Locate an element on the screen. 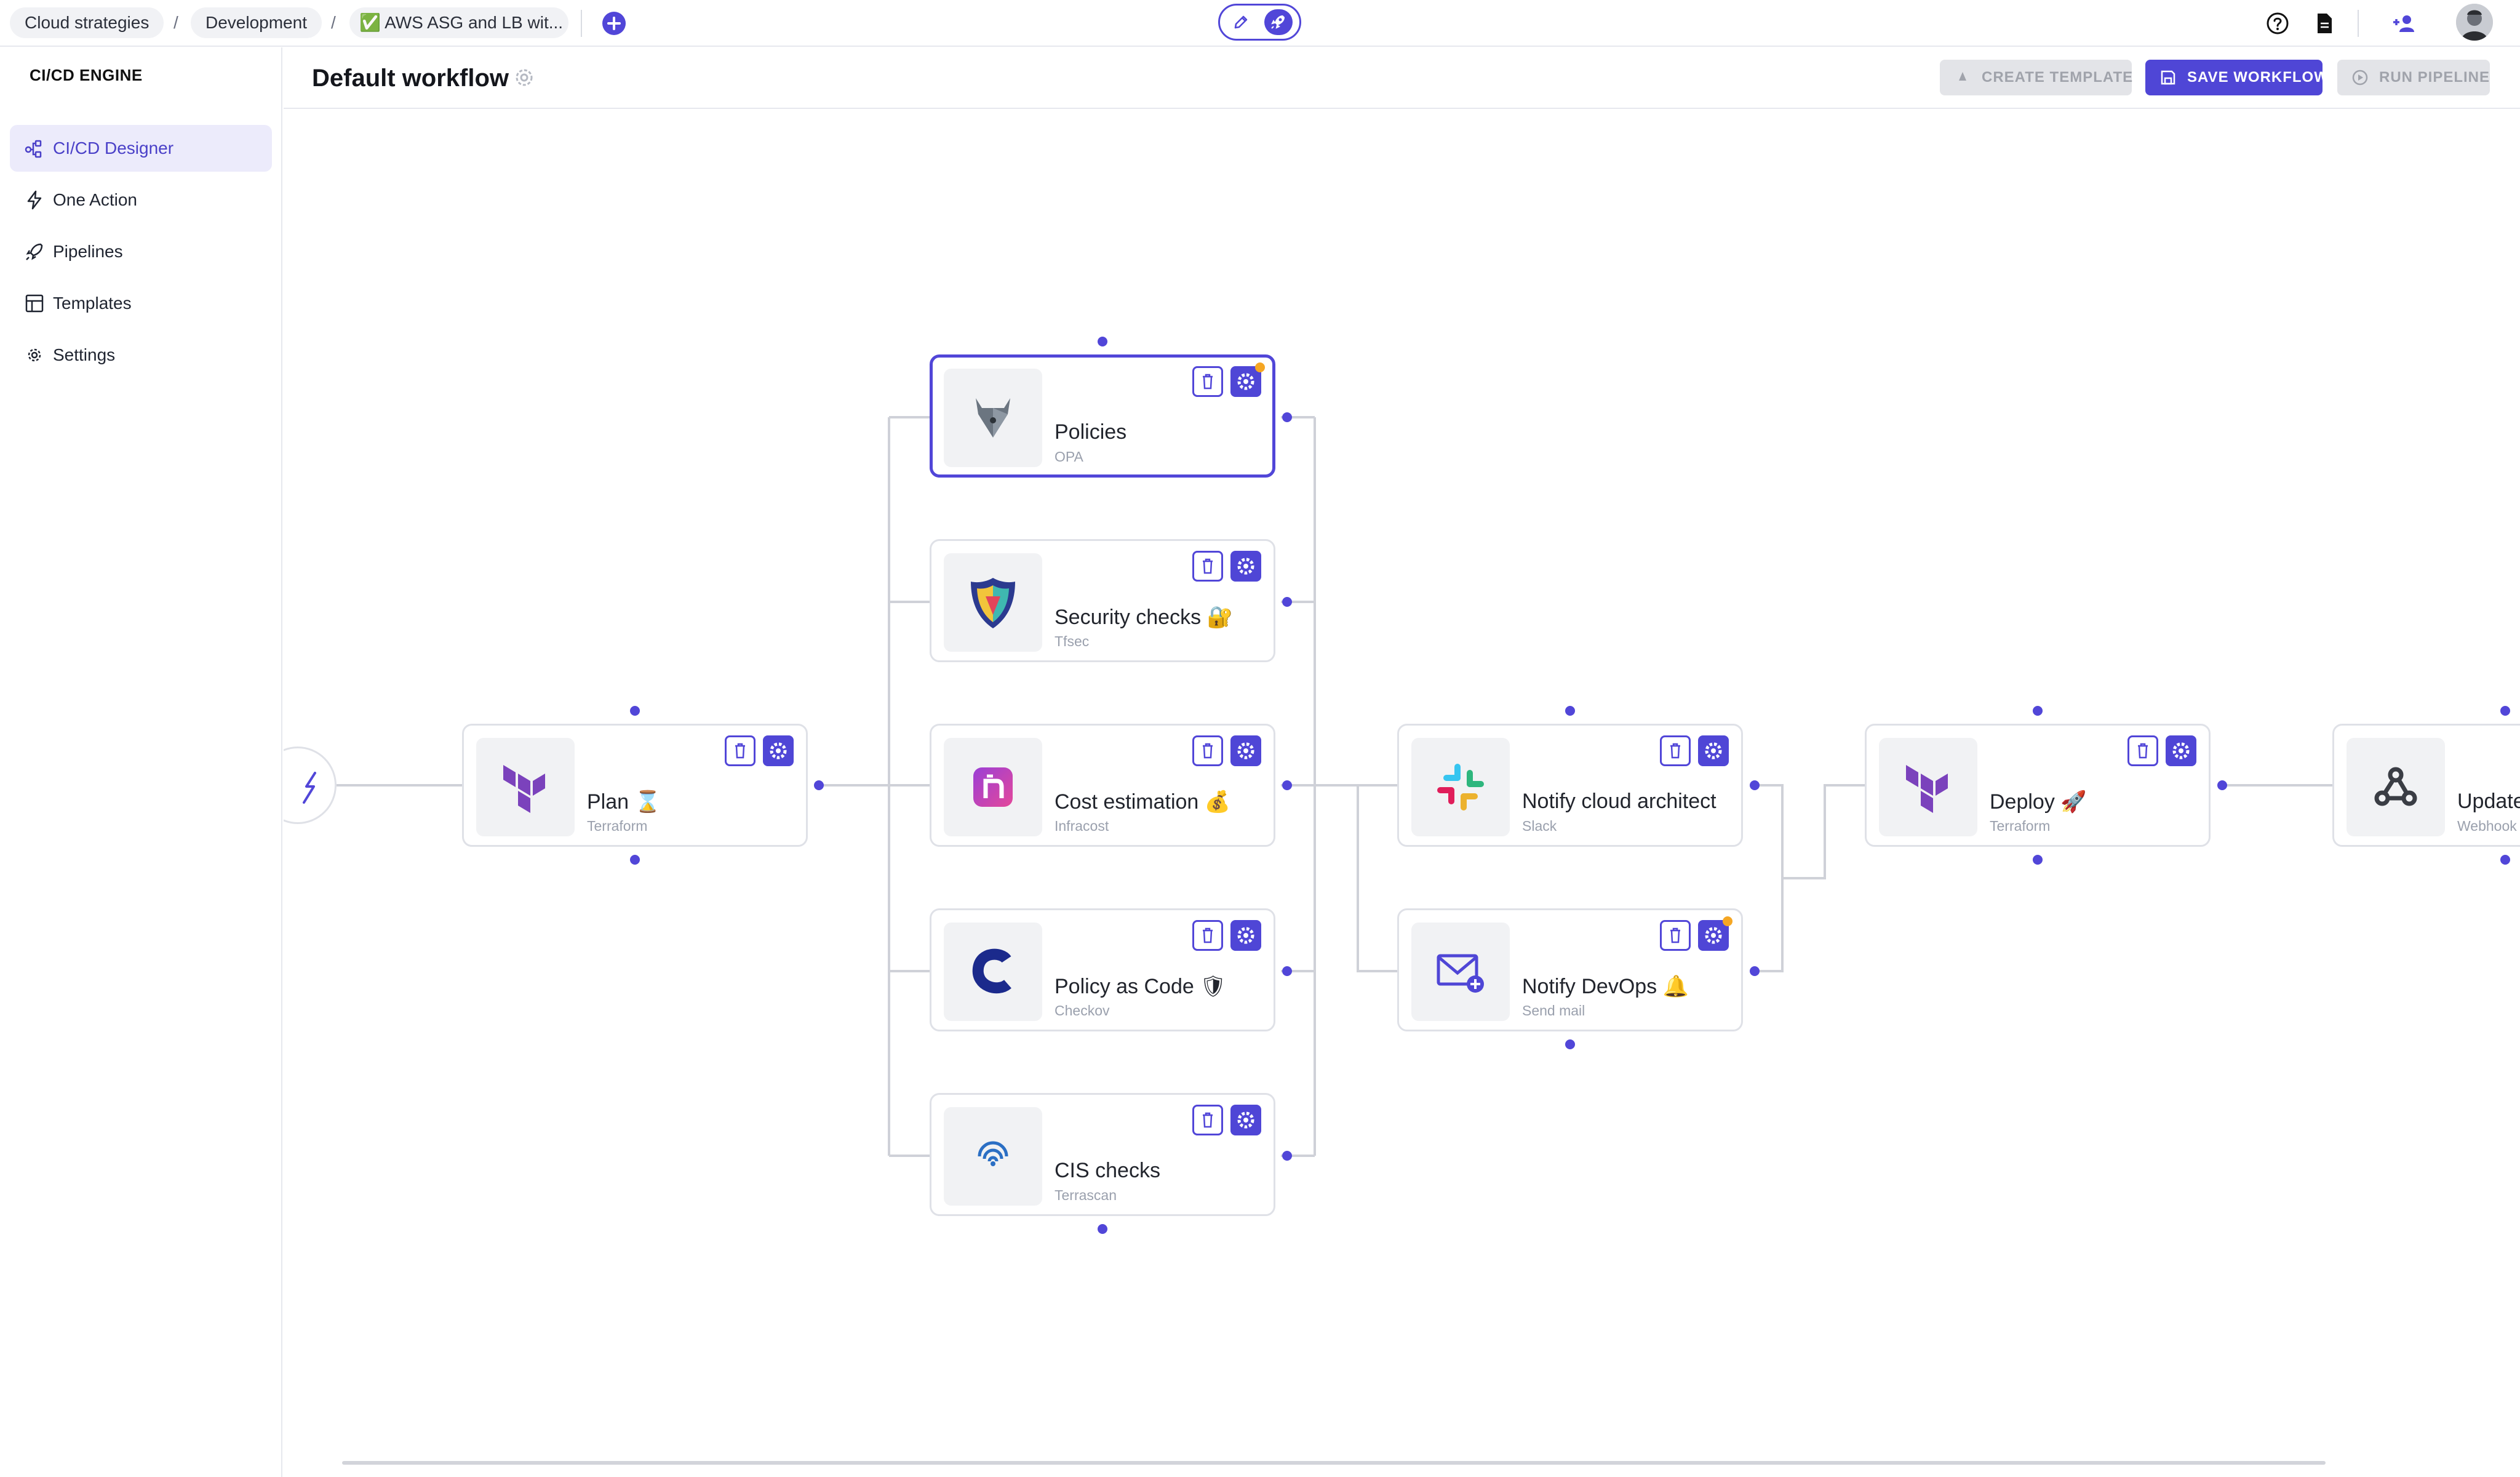 The image size is (2520, 1477). horizontal-scrollbar is located at coordinates (1334, 1463).